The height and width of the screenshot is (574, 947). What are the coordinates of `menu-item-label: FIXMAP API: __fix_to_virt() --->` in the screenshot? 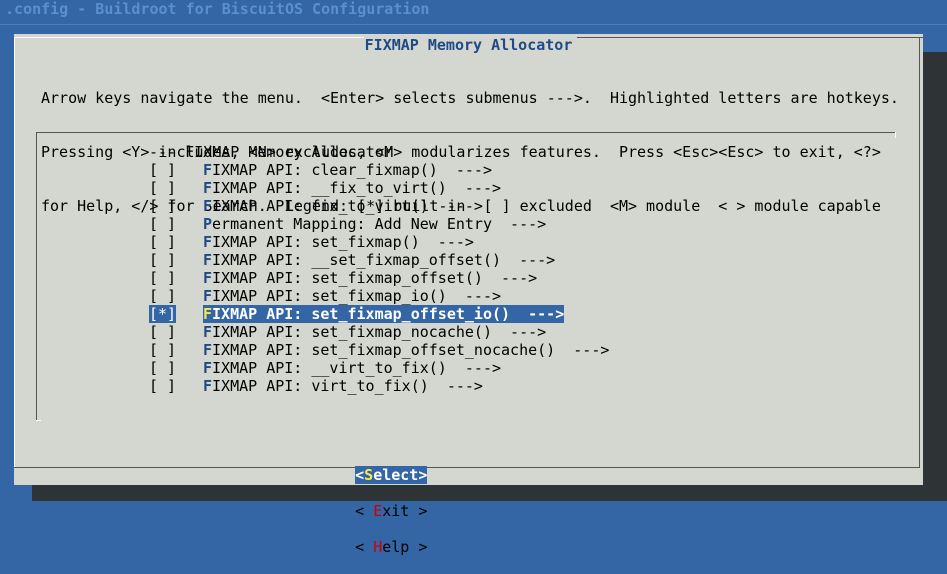 It's located at (352, 188).